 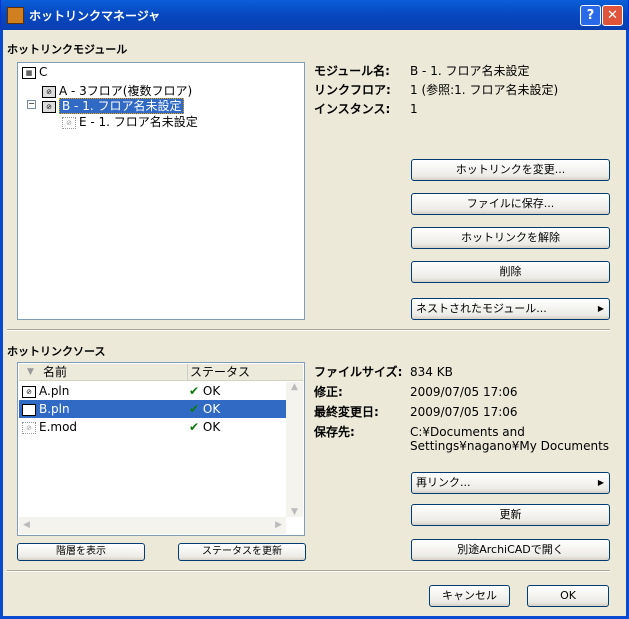 I want to click on nested-modules-button: ネストされたモジュール... ▶, so click(x=510, y=309).